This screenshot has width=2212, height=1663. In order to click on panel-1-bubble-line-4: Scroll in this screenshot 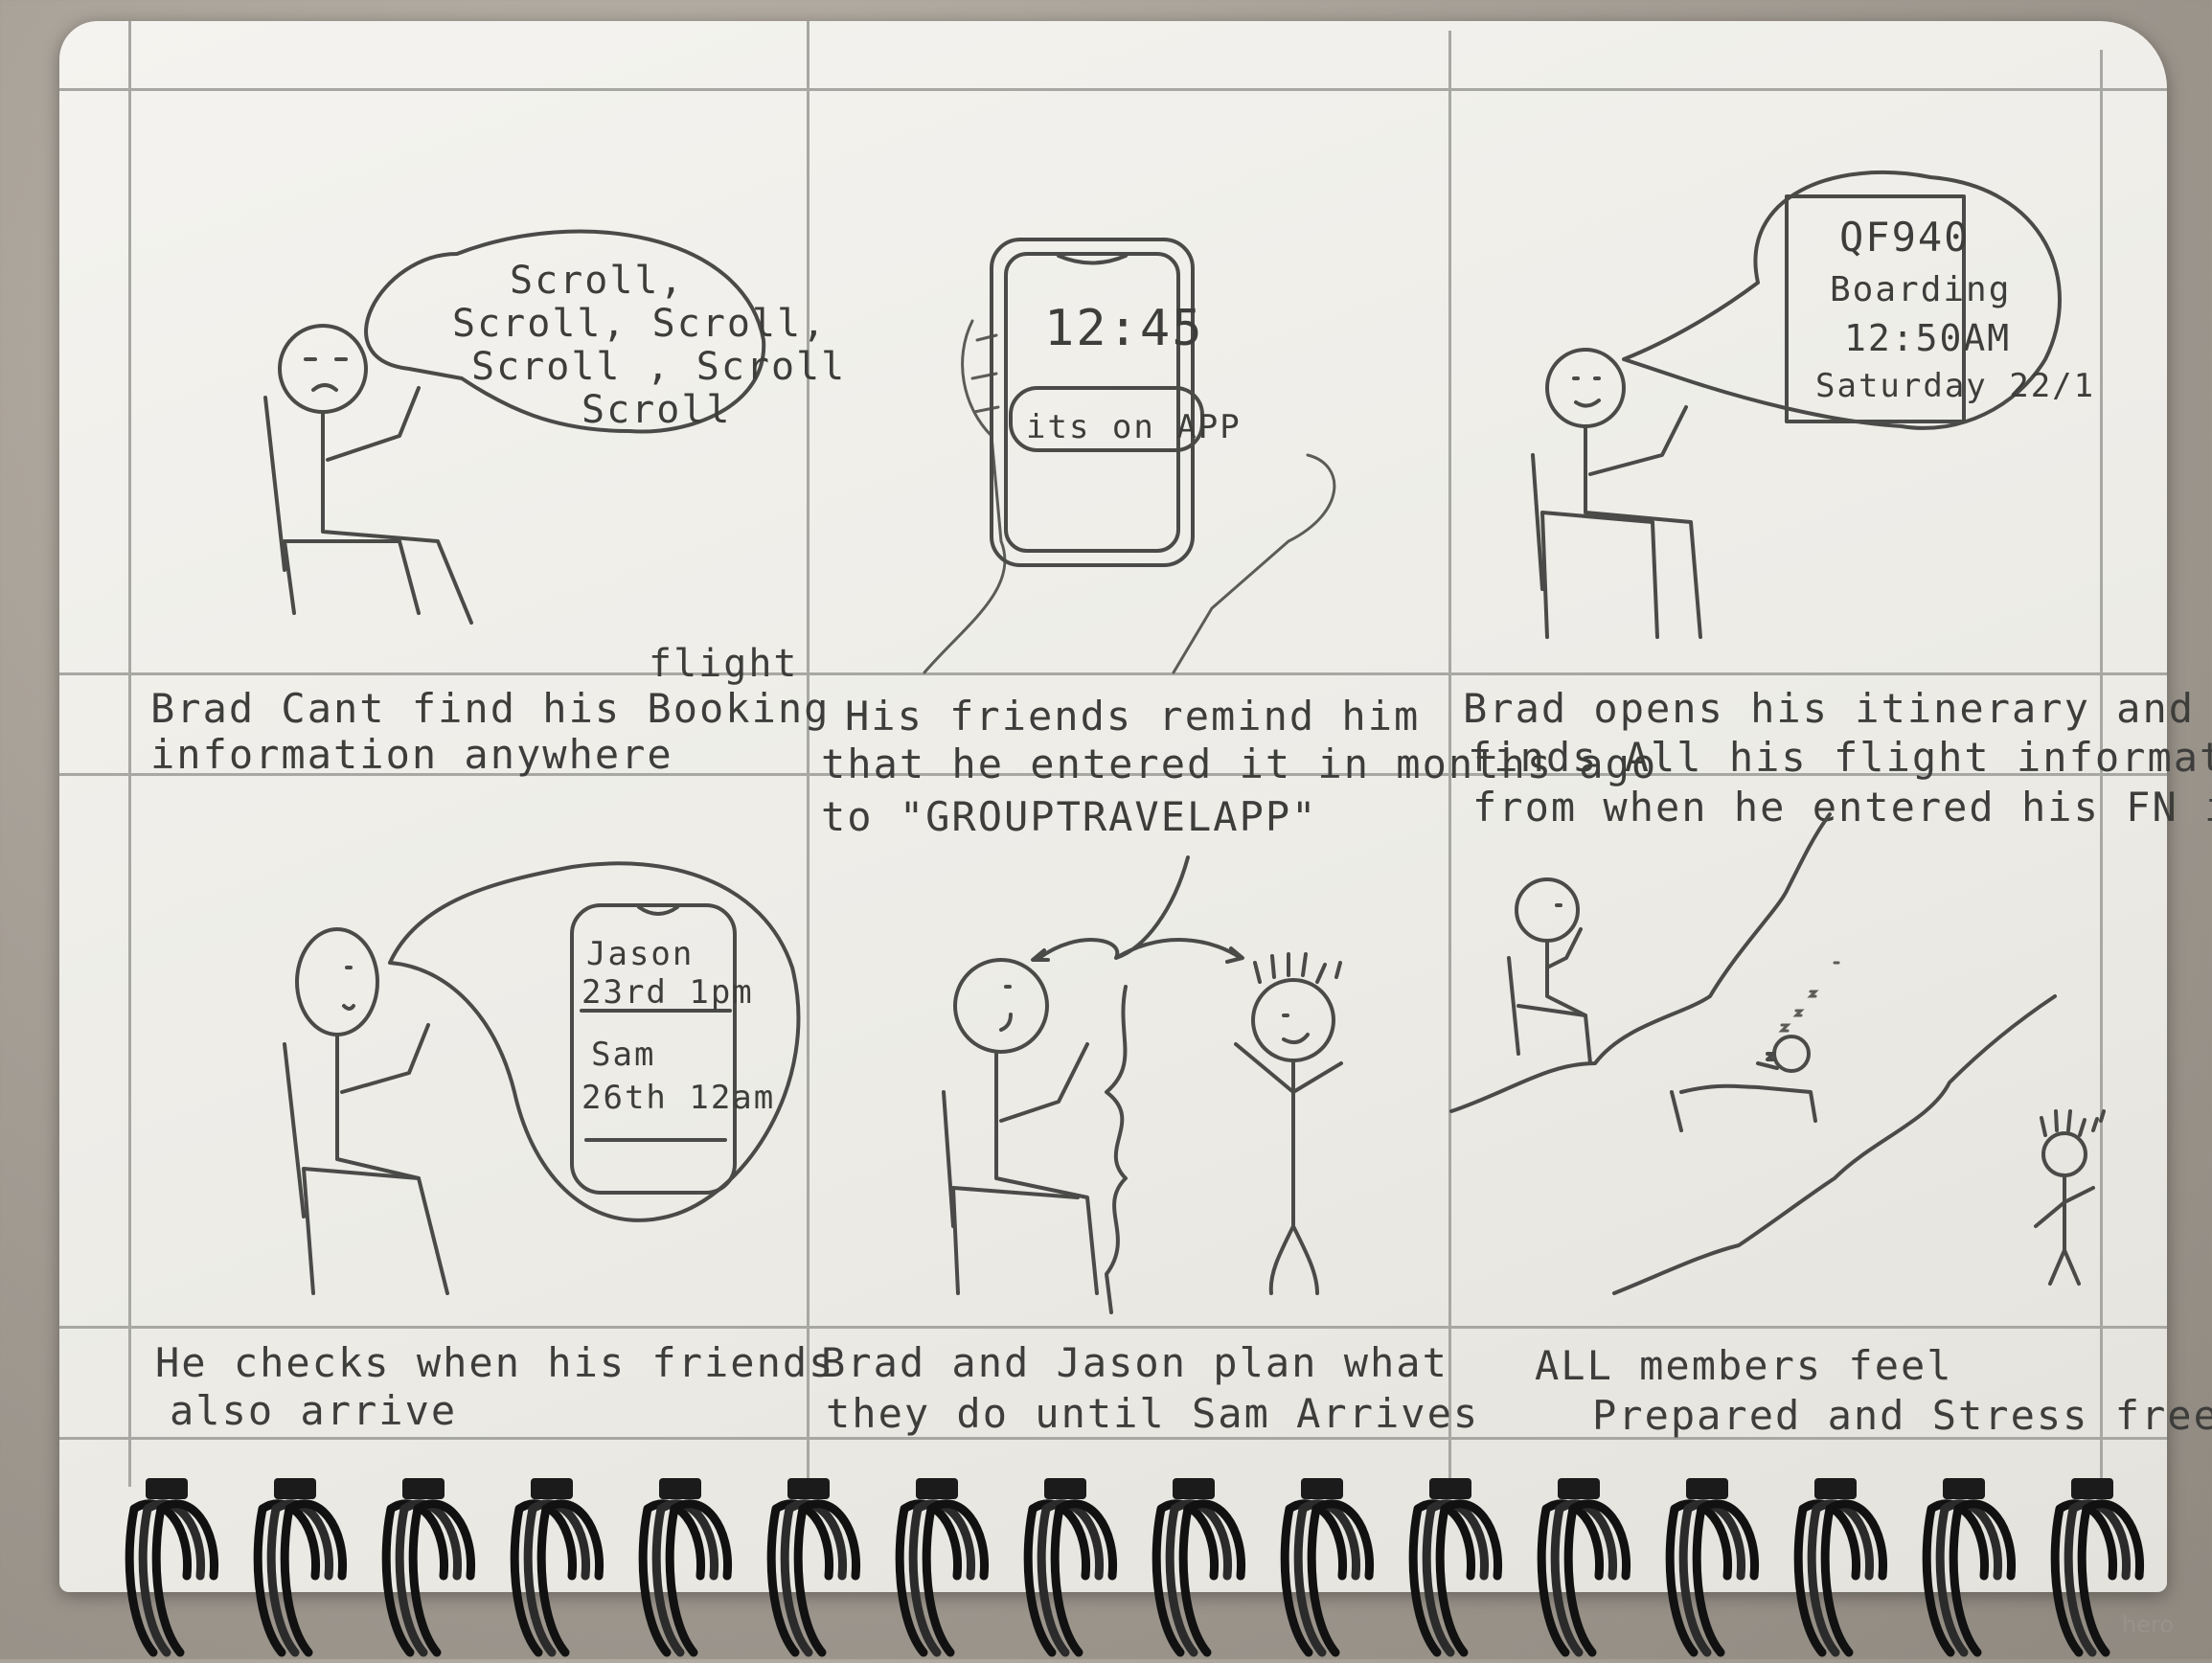, I will do `click(657, 410)`.